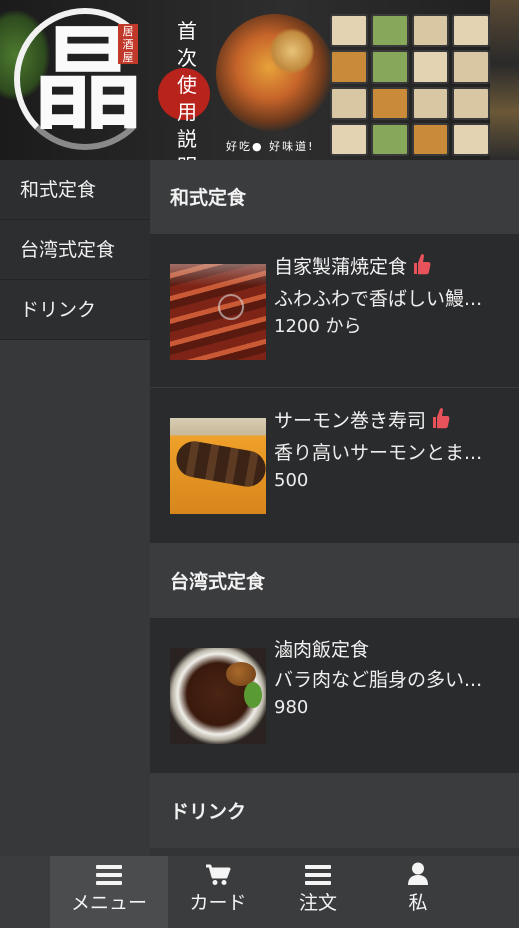 Image resolution: width=519 pixels, height=928 pixels. What do you see at coordinates (341, 267) in the screenshot?
I see `item-name: 自家製蒲焼定食` at bounding box center [341, 267].